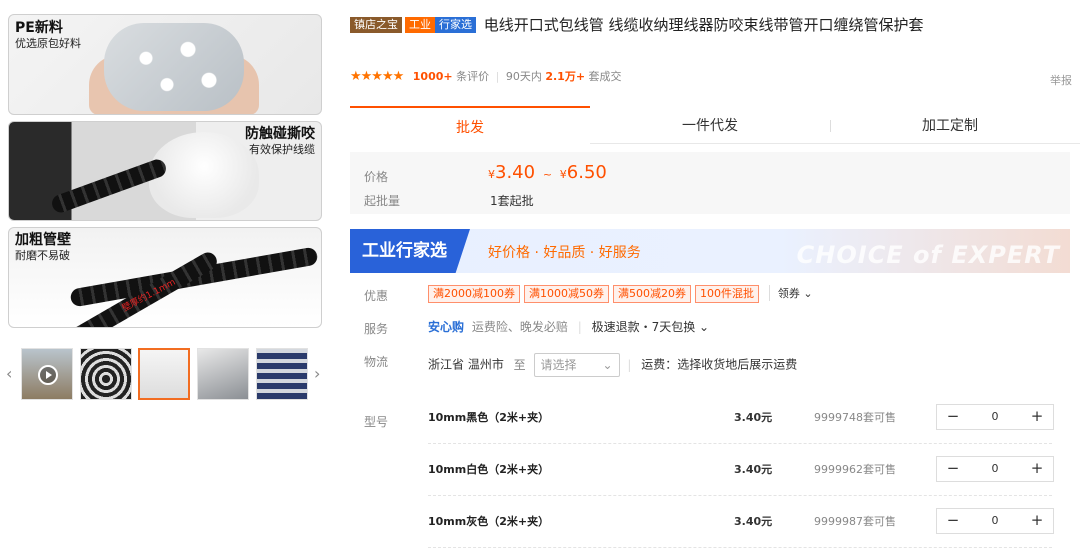 Image resolution: width=1080 pixels, height=551 pixels. I want to click on coupon: 100件混批, so click(727, 294).